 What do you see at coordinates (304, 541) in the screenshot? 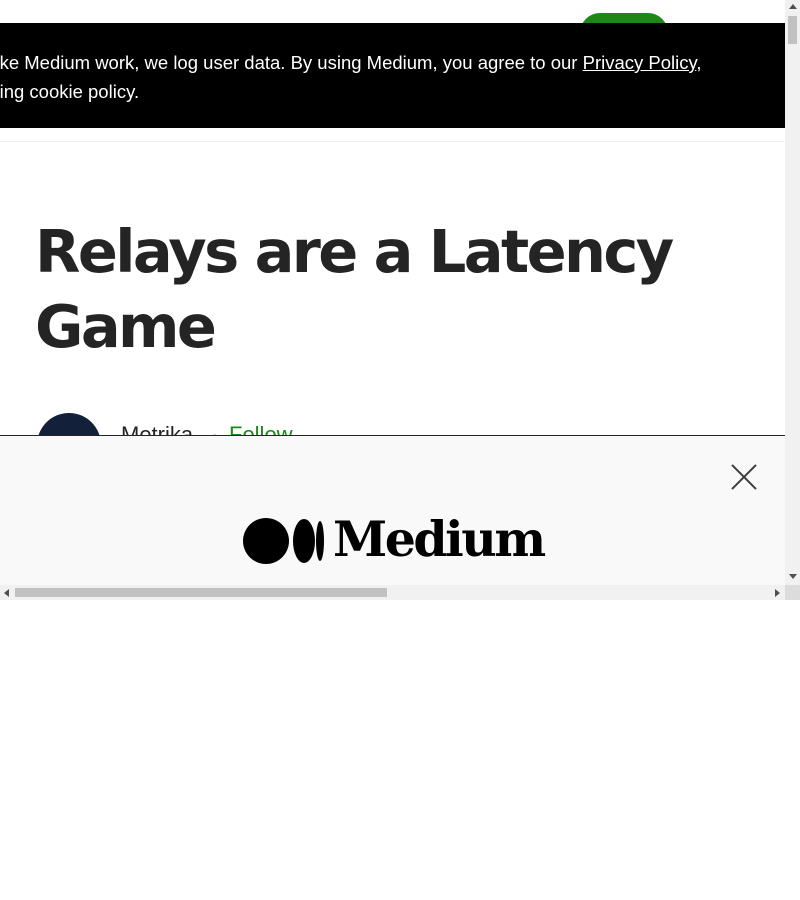
I see `logo-ellipse` at bounding box center [304, 541].